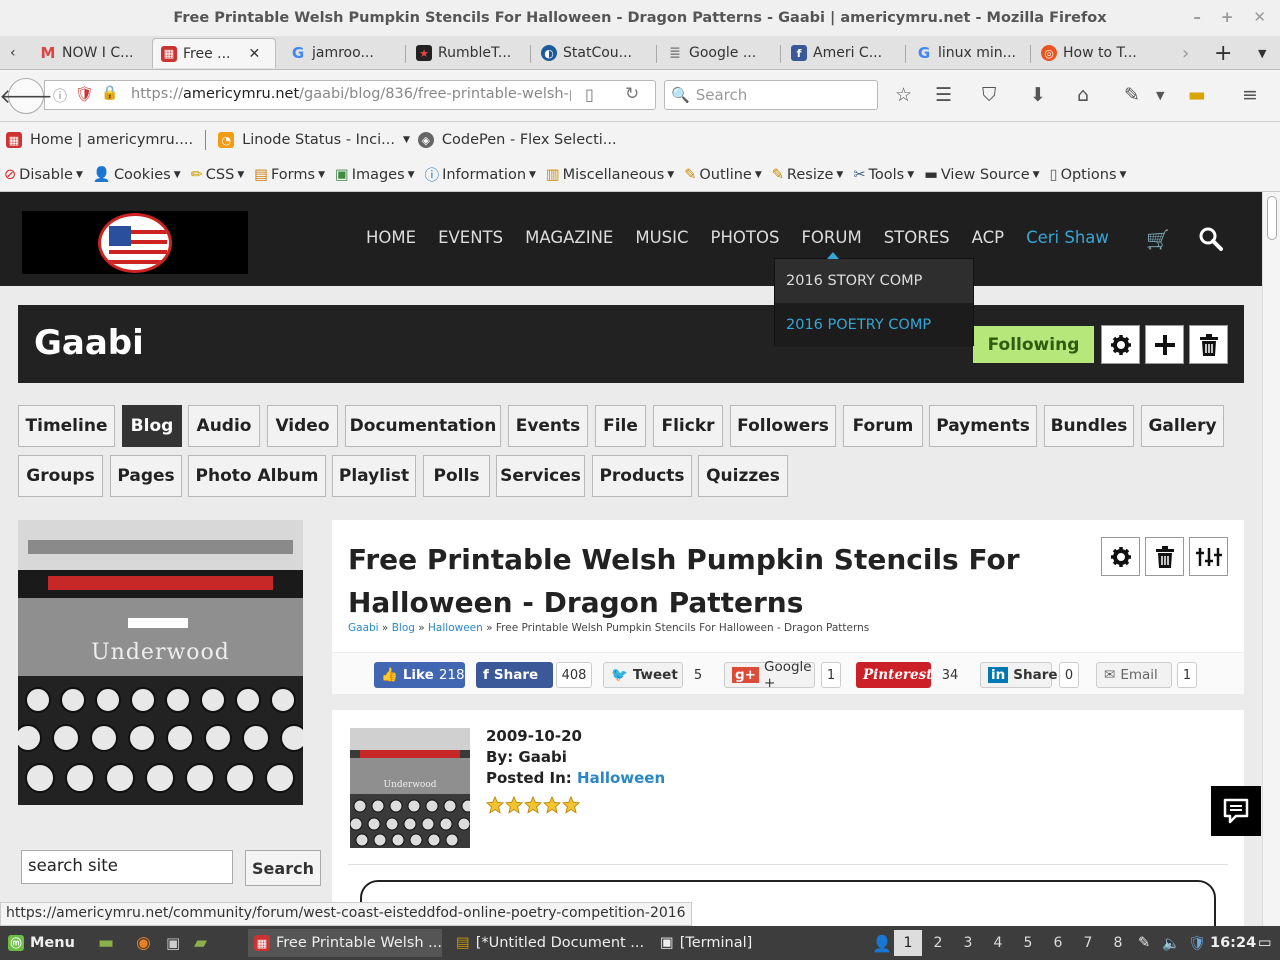 The image size is (1280, 960). I want to click on crumb-gaabi: Gaabi, so click(363, 628).